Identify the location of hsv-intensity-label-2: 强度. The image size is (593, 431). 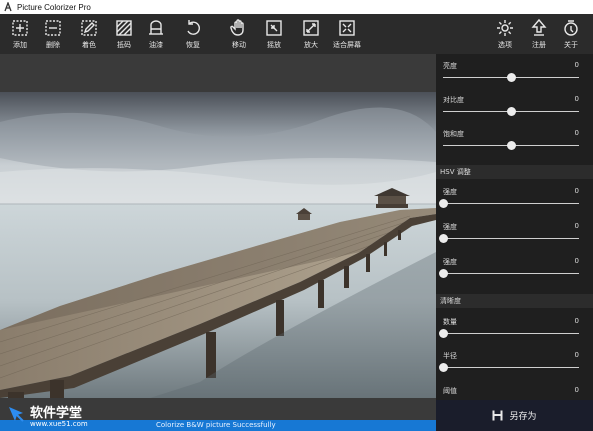
(450, 227).